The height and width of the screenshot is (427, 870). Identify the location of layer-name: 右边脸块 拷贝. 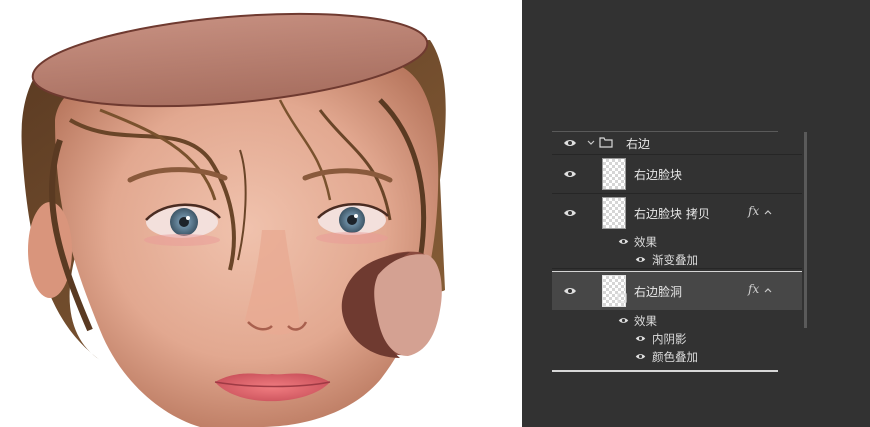
(672, 214).